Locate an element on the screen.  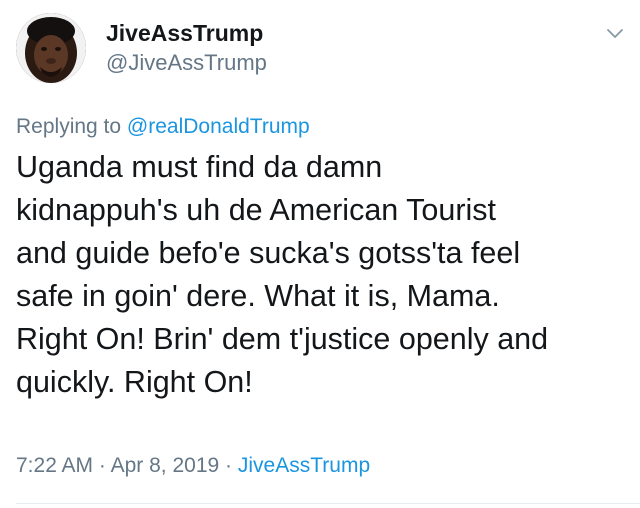
tweet-line: kidnappuh's uh de American Tourist is located at coordinates (256, 210).